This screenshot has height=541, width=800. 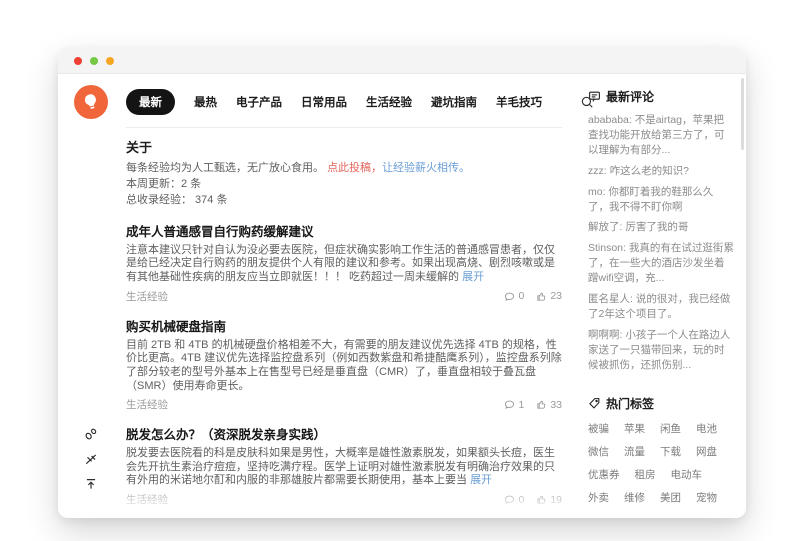 What do you see at coordinates (607, 227) in the screenshot?
I see `comment-author: 解放了:` at bounding box center [607, 227].